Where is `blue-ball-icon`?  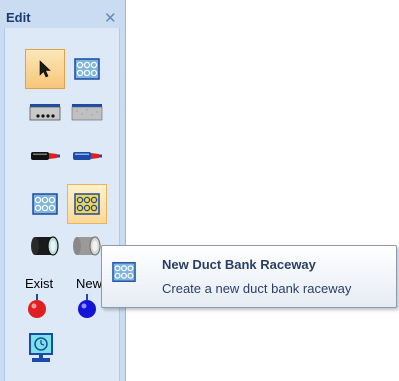 blue-ball-icon is located at coordinates (87, 306).